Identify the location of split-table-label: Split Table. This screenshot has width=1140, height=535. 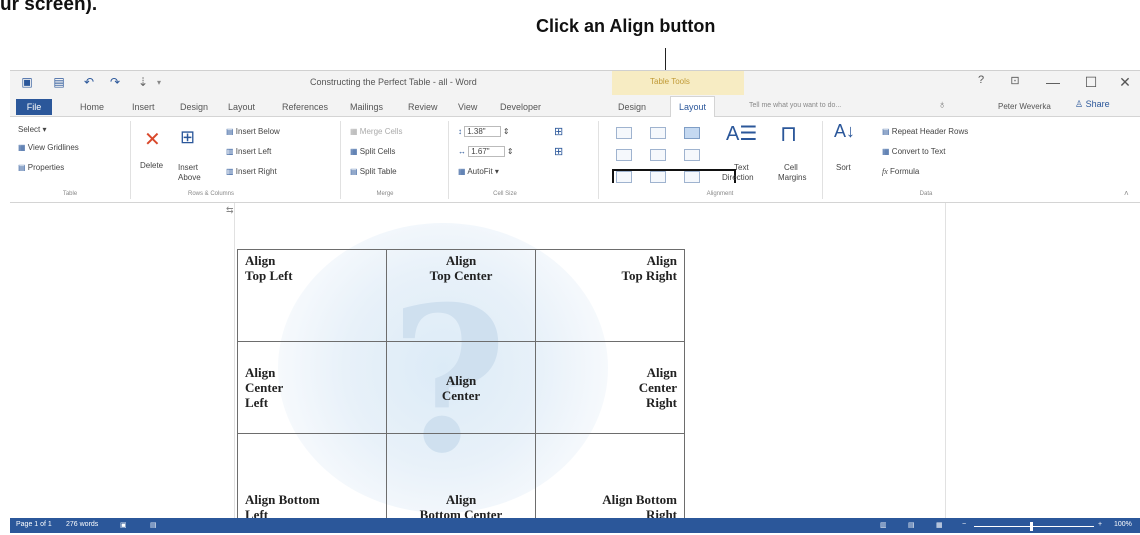
(378, 171).